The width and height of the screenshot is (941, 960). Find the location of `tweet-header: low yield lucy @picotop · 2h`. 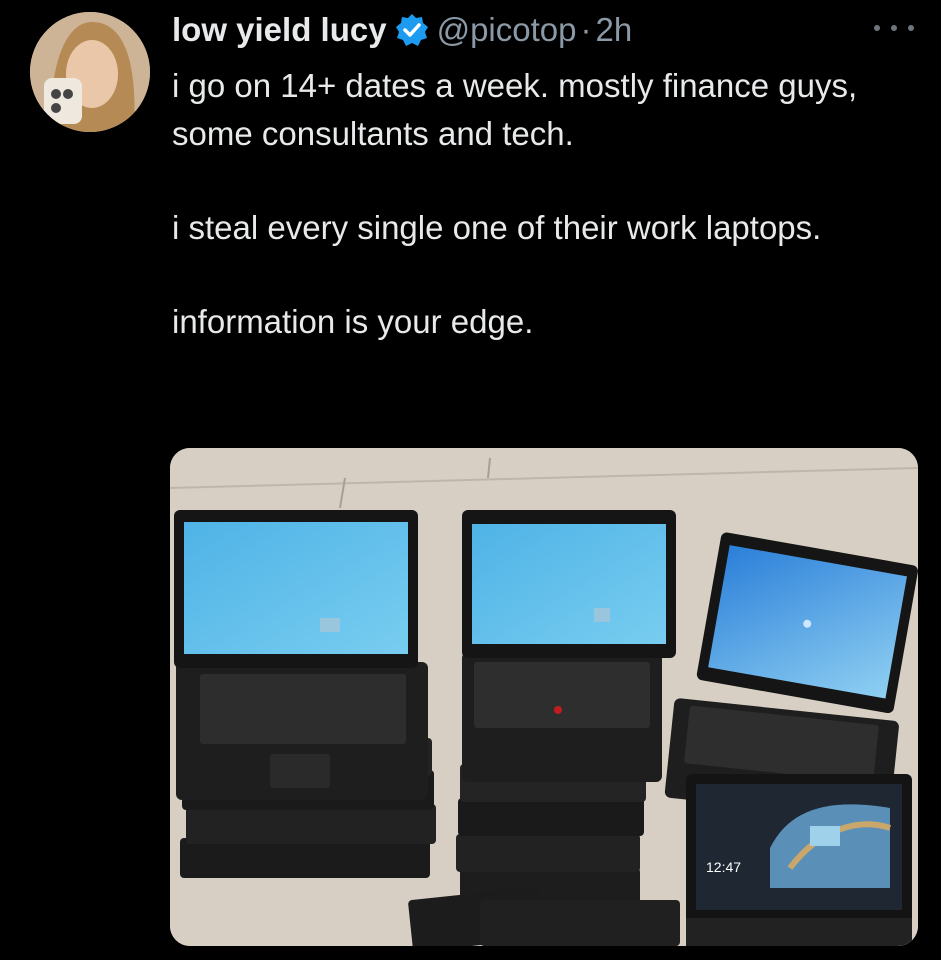

tweet-header: low yield lucy @picotop · 2h is located at coordinates (542, 30).